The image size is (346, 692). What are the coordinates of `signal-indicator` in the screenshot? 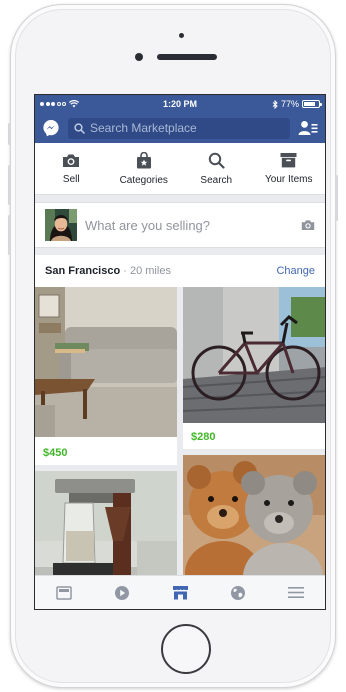 It's located at (59, 104).